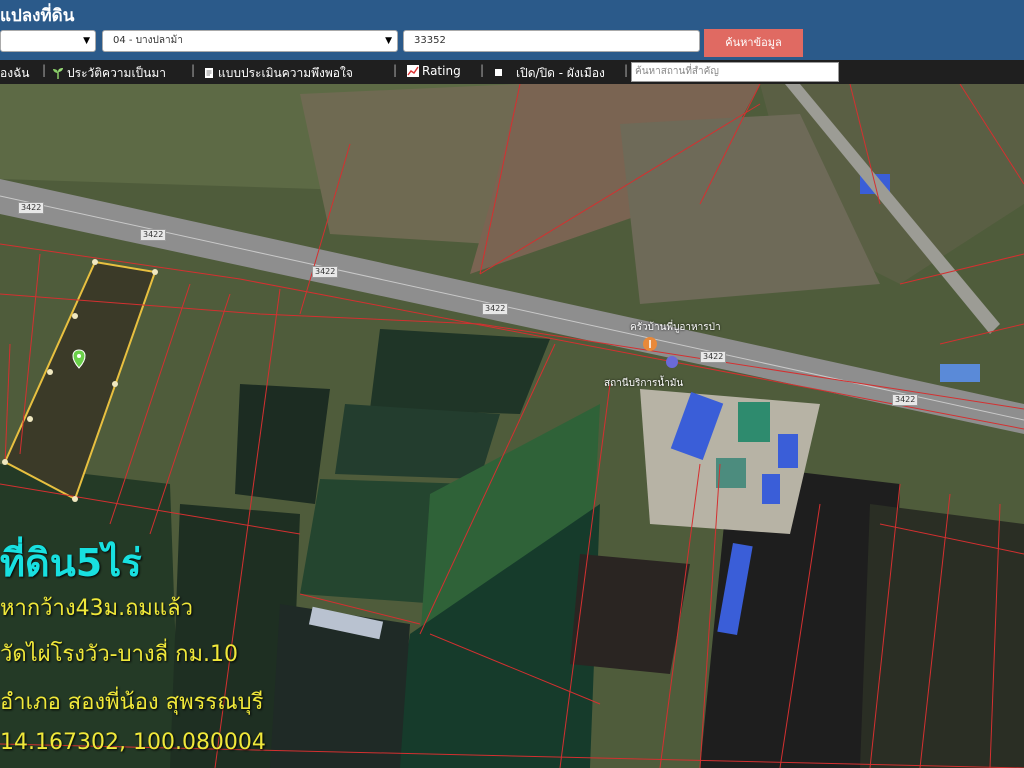 The height and width of the screenshot is (768, 1024). I want to click on overlay-coordinates: 14.167302, 100.080004, so click(133, 742).